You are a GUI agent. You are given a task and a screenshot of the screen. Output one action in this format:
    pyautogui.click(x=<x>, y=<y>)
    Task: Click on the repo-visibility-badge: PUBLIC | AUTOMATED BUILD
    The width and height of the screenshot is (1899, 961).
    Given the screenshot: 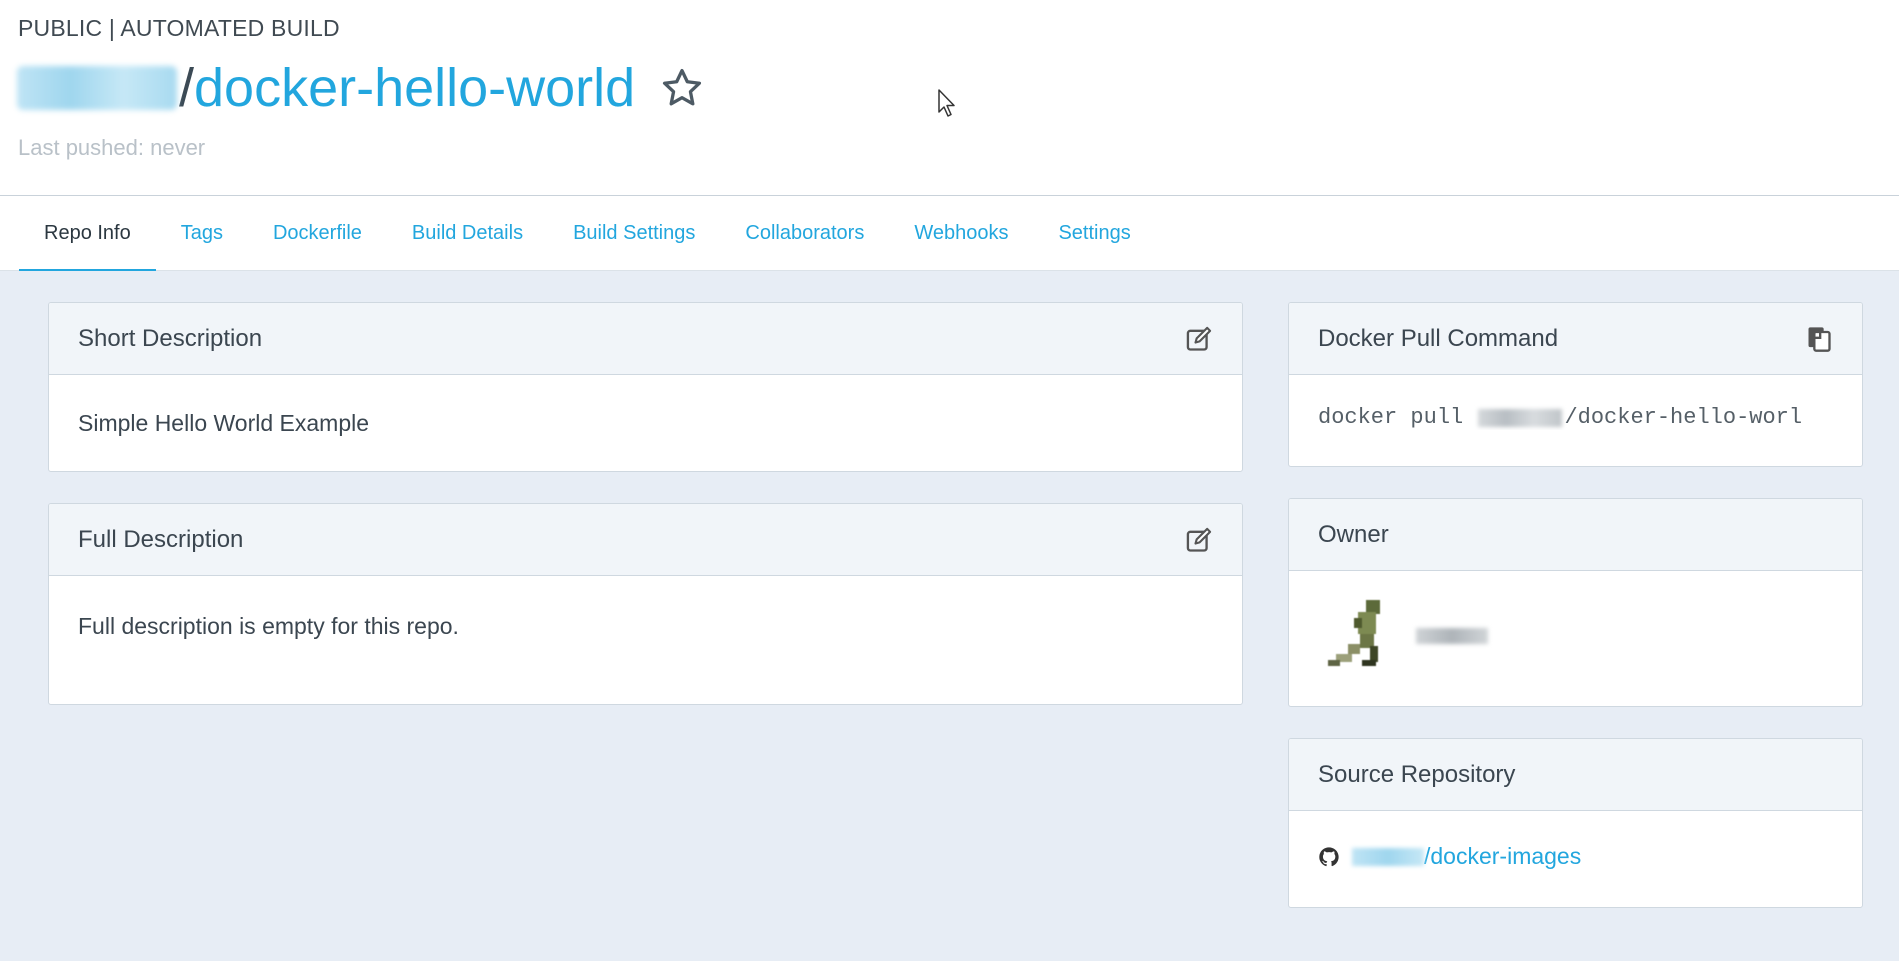 What is the action you would take?
    pyautogui.click(x=179, y=28)
    